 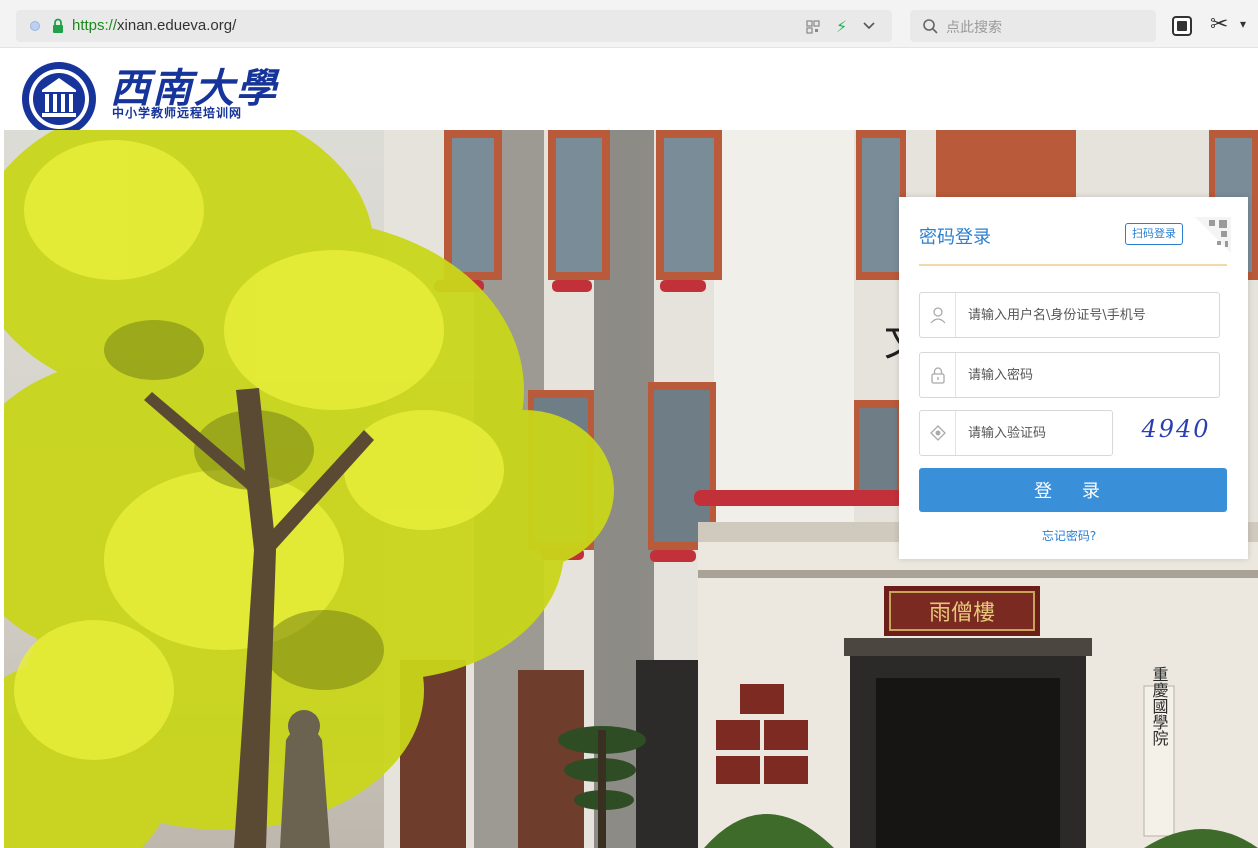 I want to click on browser-search: 点此搜索, so click(x=1033, y=26).